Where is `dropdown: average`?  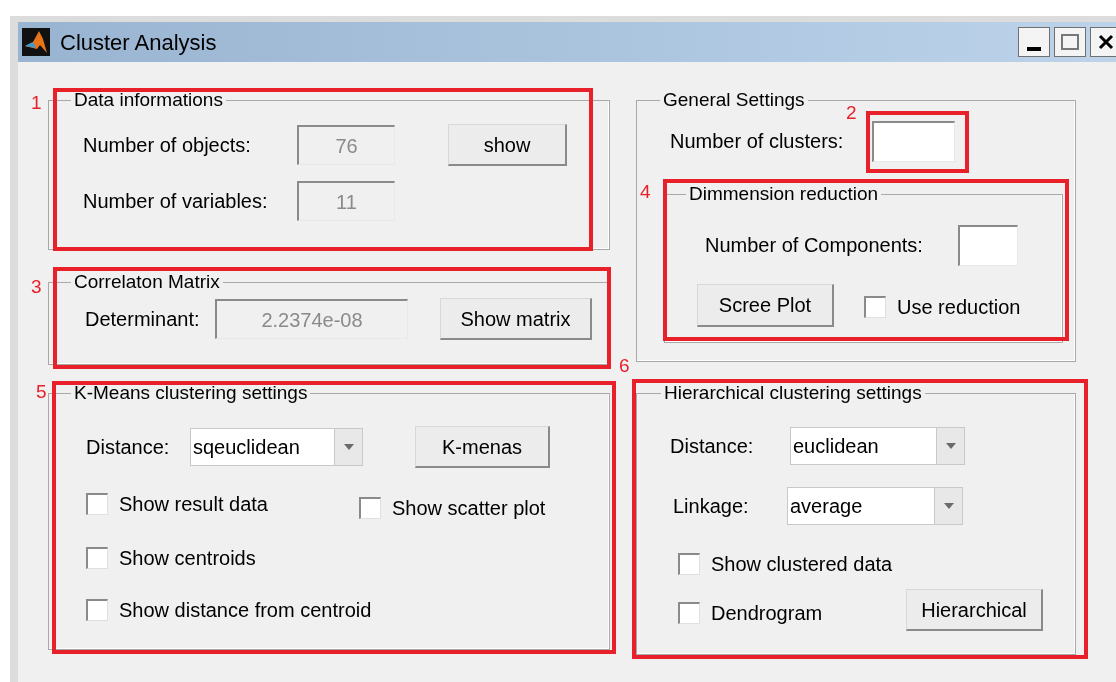
dropdown: average is located at coordinates (875, 506).